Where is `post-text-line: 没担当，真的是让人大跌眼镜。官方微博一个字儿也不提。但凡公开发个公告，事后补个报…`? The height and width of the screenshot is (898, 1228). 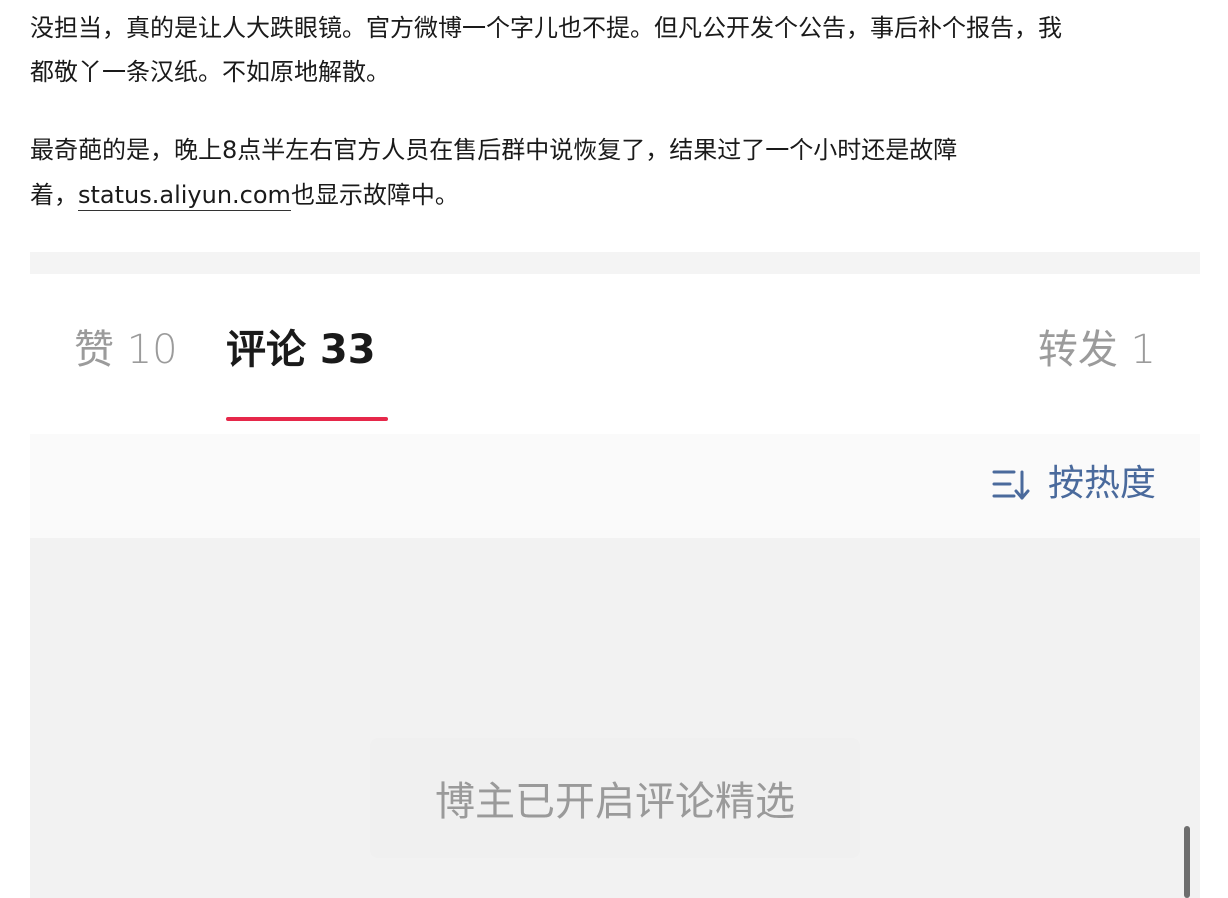
post-text-line: 没担当，真的是让人大跌眼镜。官方微博一个字儿也不提。但凡公开发个公告，事后补个报… is located at coordinates (546, 28).